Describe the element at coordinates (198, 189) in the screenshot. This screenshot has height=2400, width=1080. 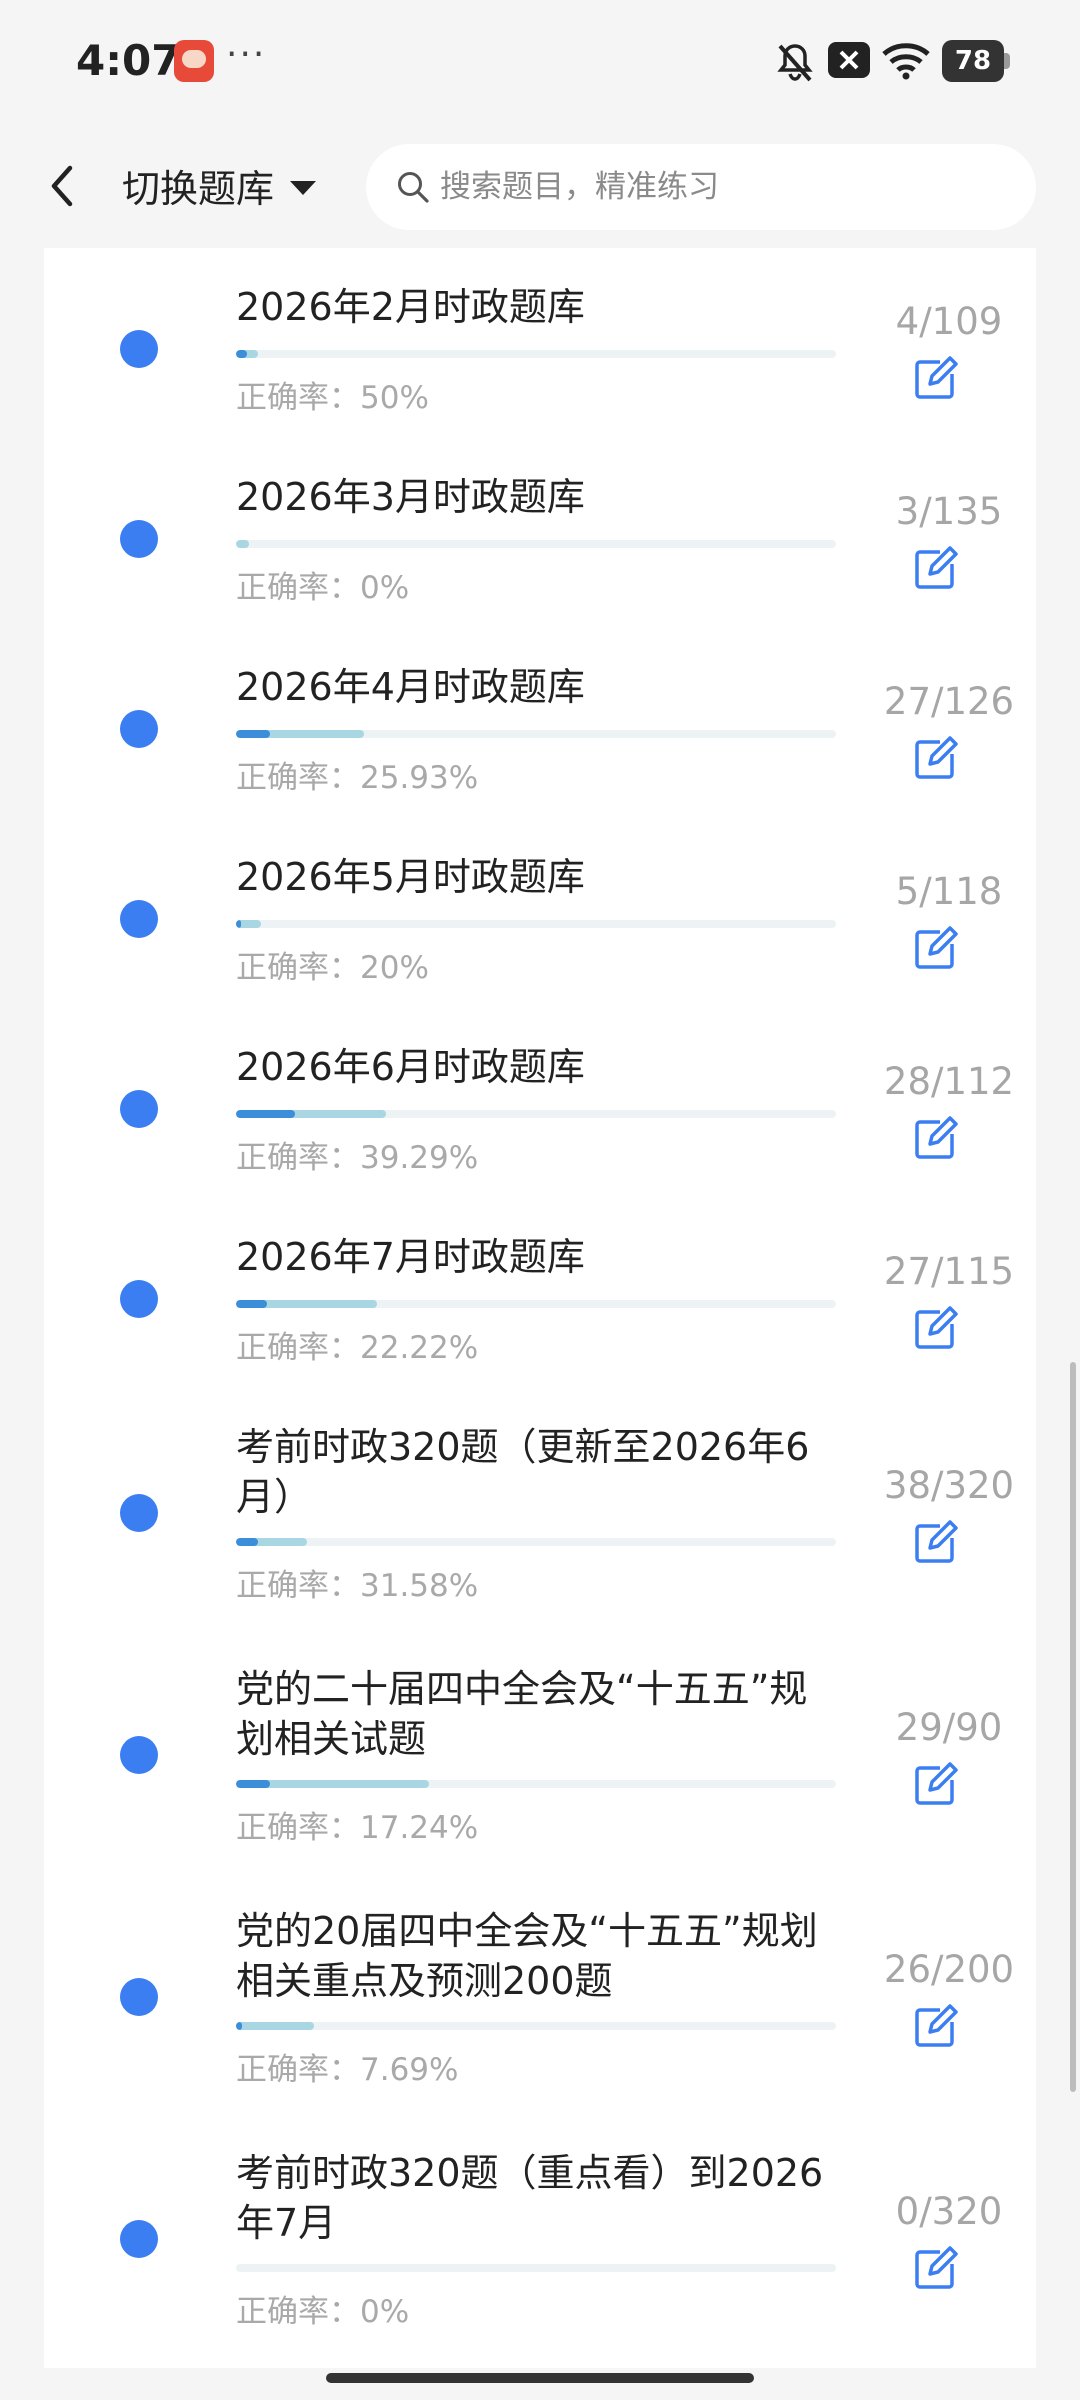
I see `switch-bank-label: 切换题库` at that location.